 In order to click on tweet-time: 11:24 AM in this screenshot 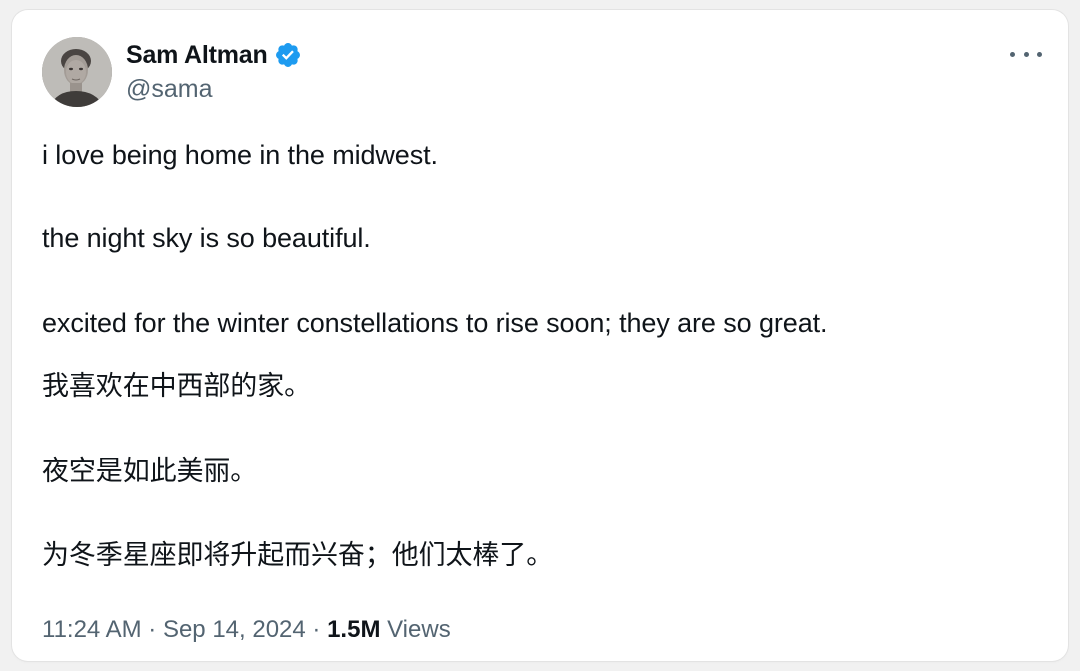, I will do `click(92, 629)`.